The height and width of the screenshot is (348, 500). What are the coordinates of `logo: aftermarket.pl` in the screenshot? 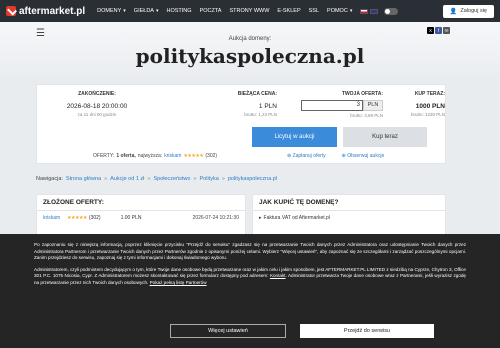 It's located at (45, 11).